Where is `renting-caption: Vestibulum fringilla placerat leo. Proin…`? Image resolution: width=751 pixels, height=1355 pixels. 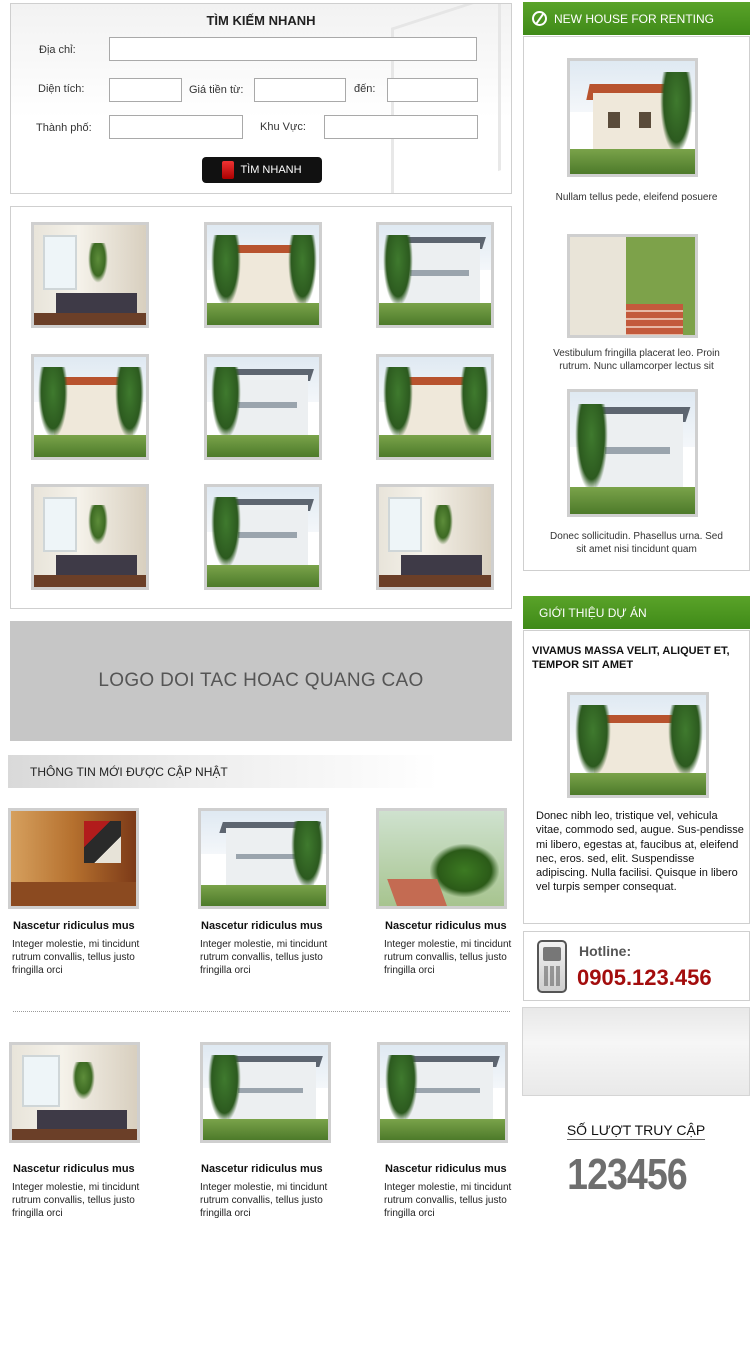 renting-caption: Vestibulum fringilla placerat leo. Proin… is located at coordinates (636, 360).